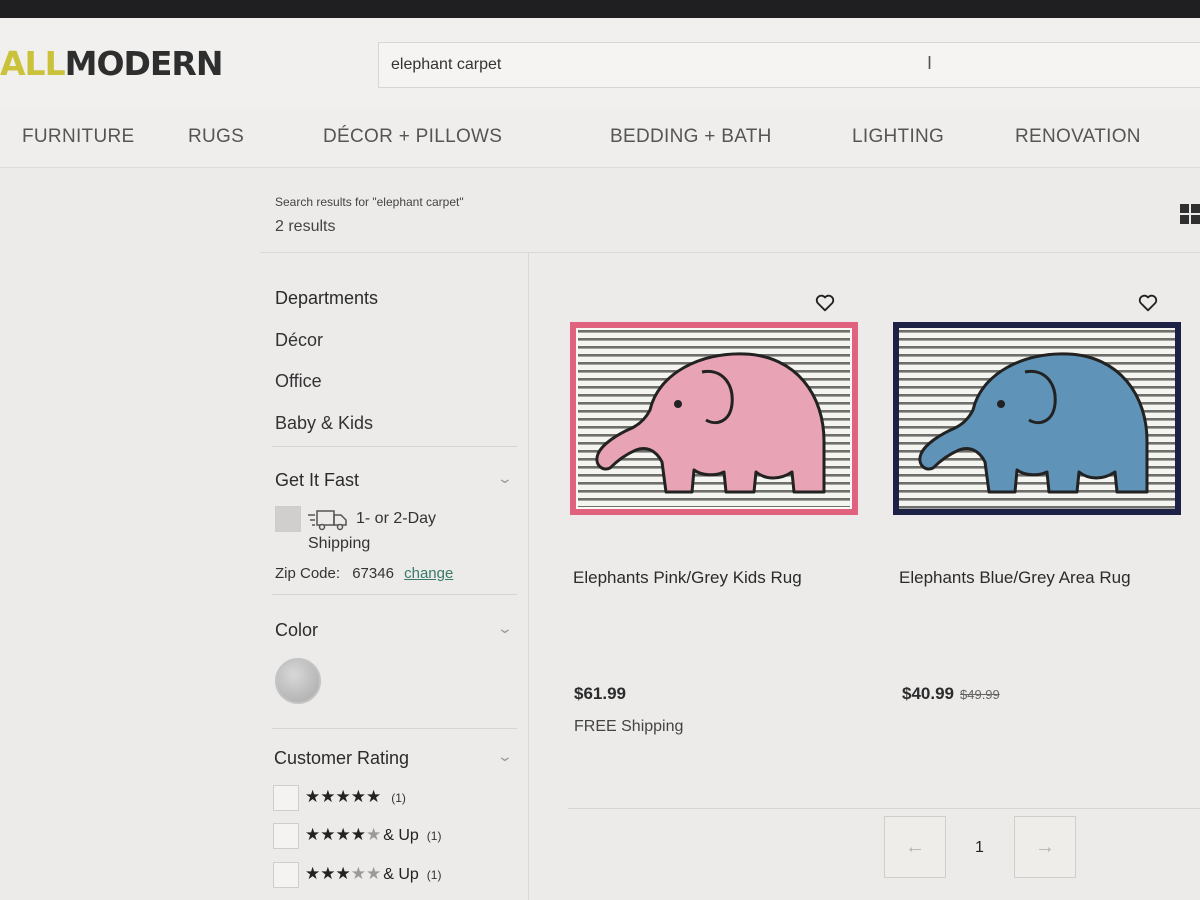 This screenshot has height=900, width=1200. I want to click on grid-view-icon, so click(1189, 214).